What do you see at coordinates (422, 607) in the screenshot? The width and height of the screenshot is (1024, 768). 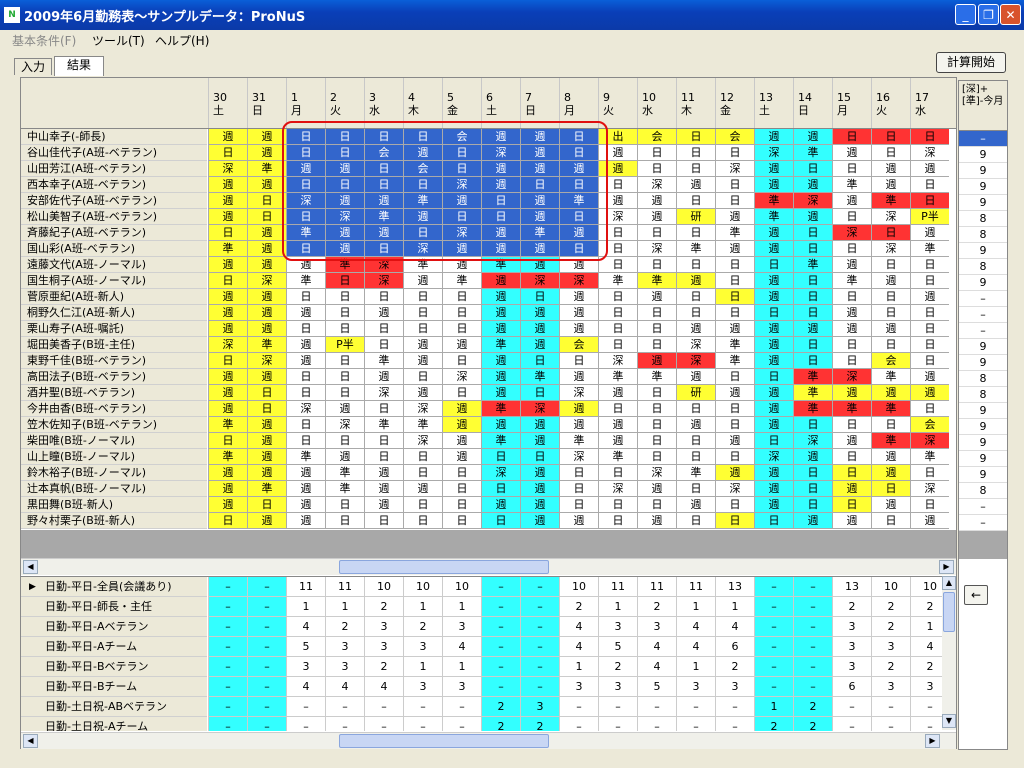 I see `summary-cell: 1` at bounding box center [422, 607].